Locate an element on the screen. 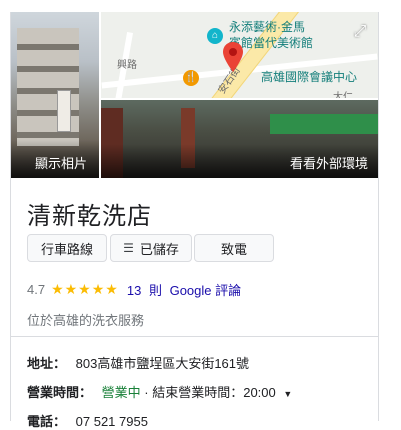 This screenshot has height=430, width=401. reviews-link: 13 則 Google 評論 is located at coordinates (186, 289).